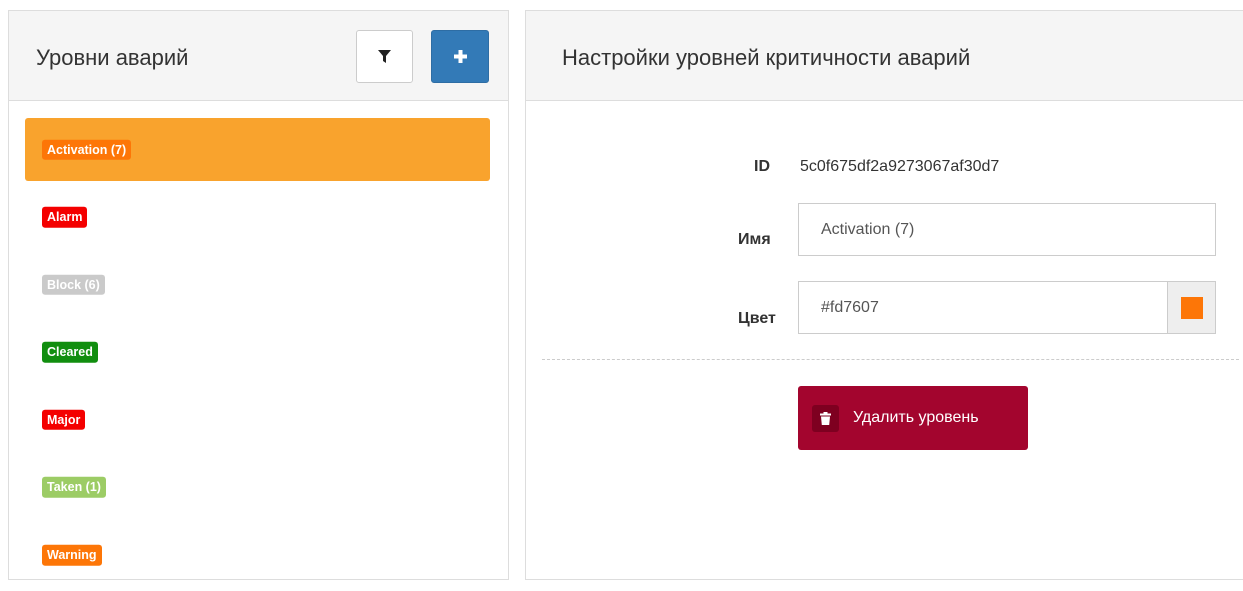 The image size is (1243, 591). What do you see at coordinates (257, 555) in the screenshot?
I see `level-list-item: Warning` at bounding box center [257, 555].